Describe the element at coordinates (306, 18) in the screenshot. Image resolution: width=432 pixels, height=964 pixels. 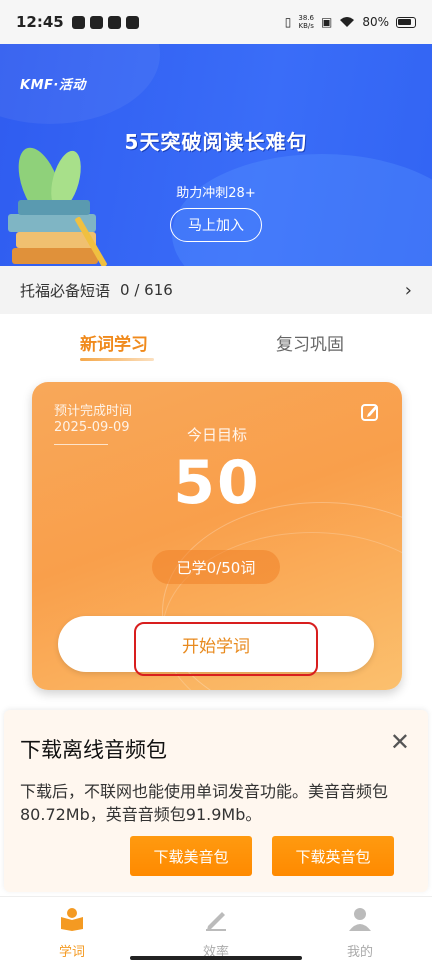
I see `network-speed-value: 38.6` at that location.